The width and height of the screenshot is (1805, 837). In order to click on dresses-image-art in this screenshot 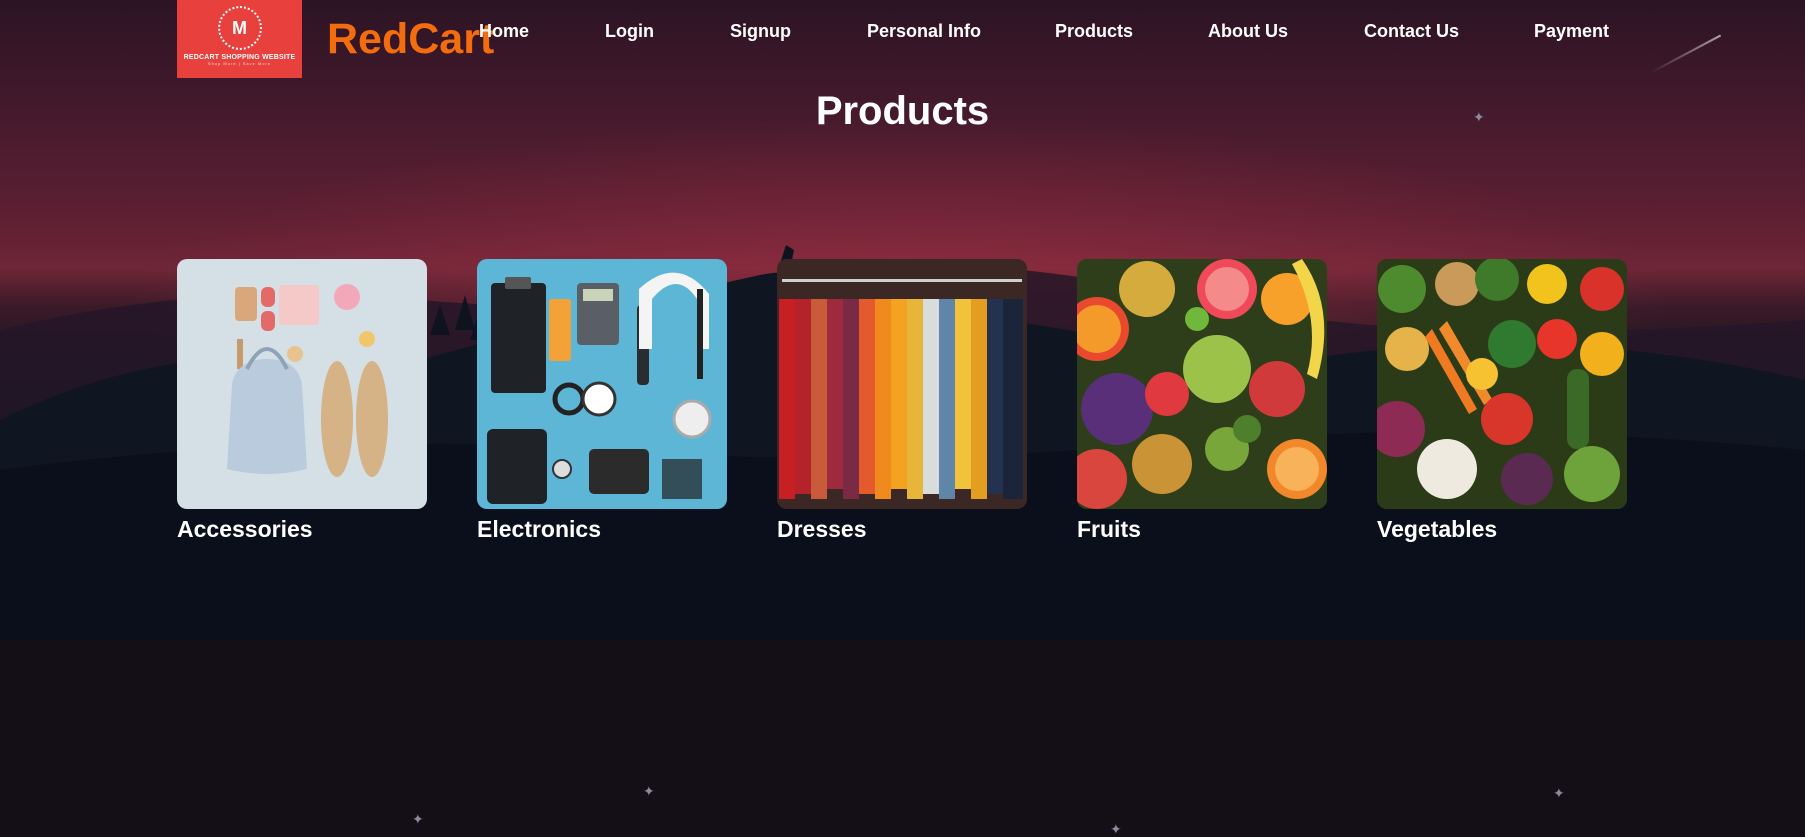, I will do `click(902, 384)`.